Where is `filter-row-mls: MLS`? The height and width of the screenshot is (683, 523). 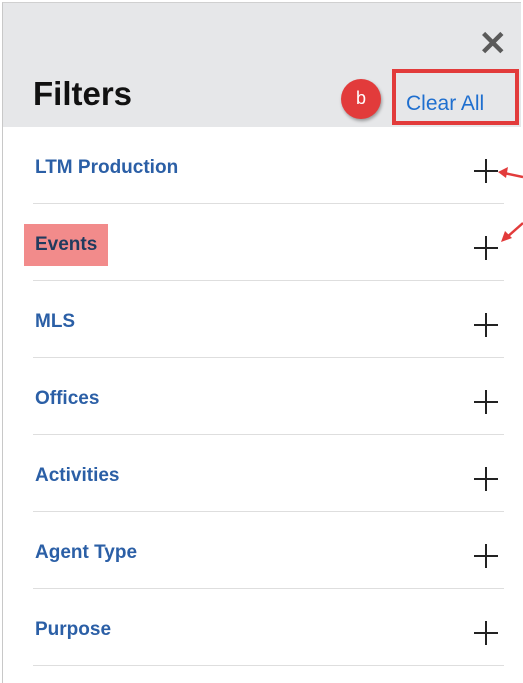
filter-row-mls: MLS is located at coordinates (268, 319).